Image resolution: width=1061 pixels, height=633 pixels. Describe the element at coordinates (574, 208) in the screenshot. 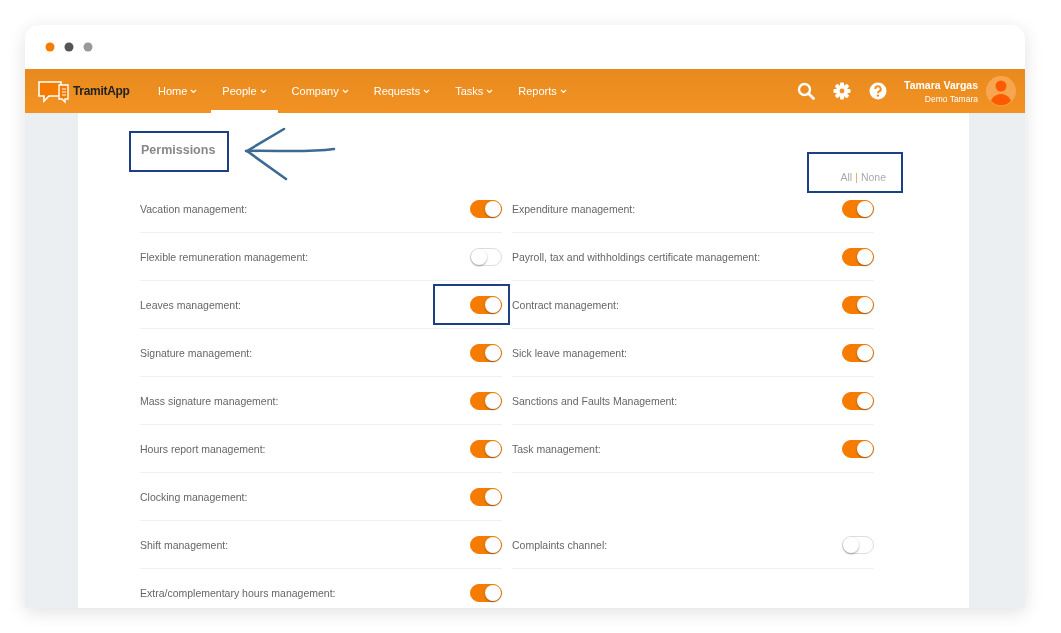

I see `permission-label: Expenditure management:` at that location.